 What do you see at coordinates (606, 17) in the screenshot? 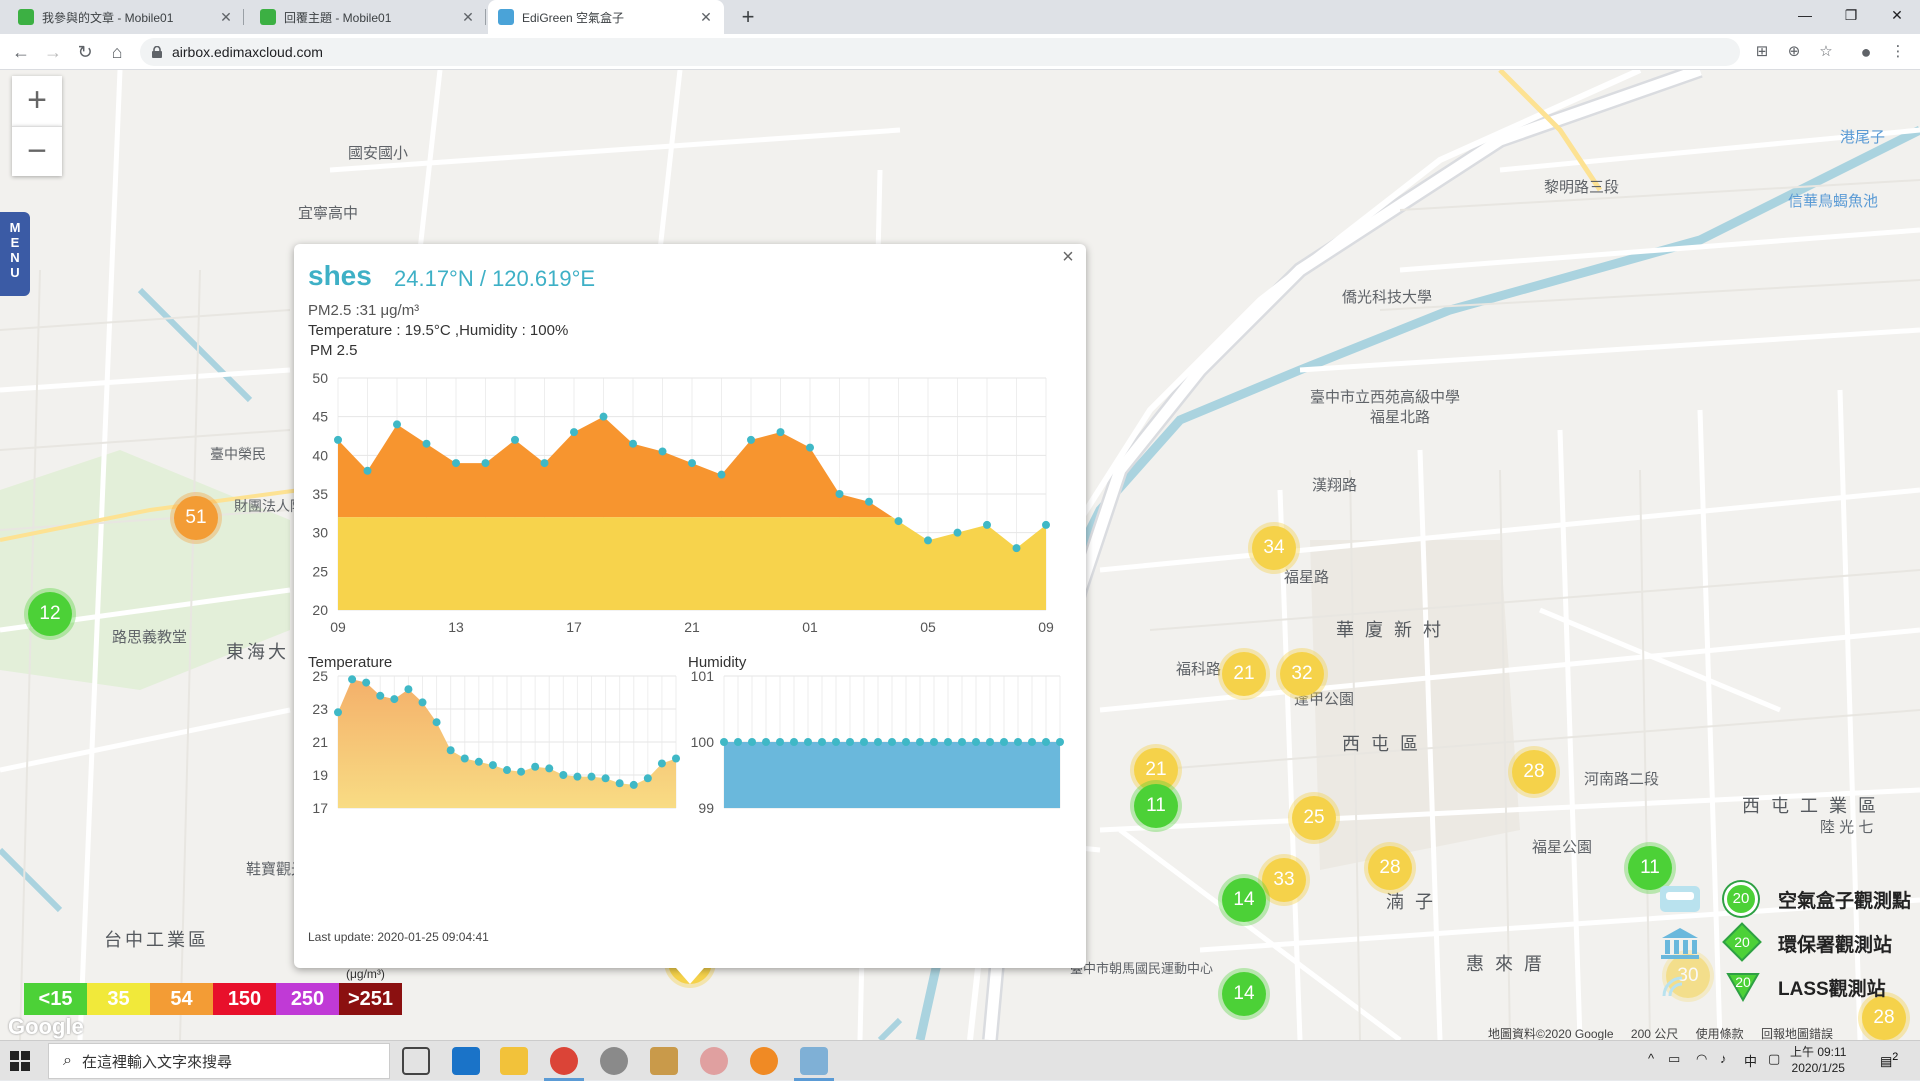
I see `tab-edigreen-airbox: EdiGreen 空氣盒子 ✕` at bounding box center [606, 17].